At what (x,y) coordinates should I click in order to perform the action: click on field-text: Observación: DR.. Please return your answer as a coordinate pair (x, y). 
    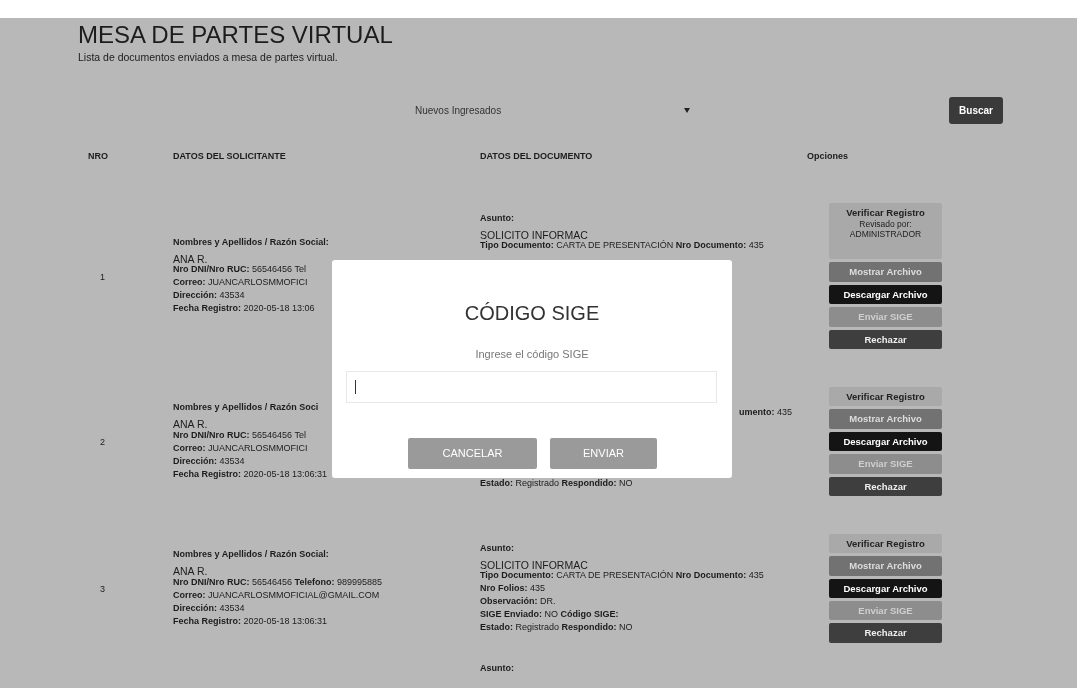
    Looking at the image, I should click on (518, 602).